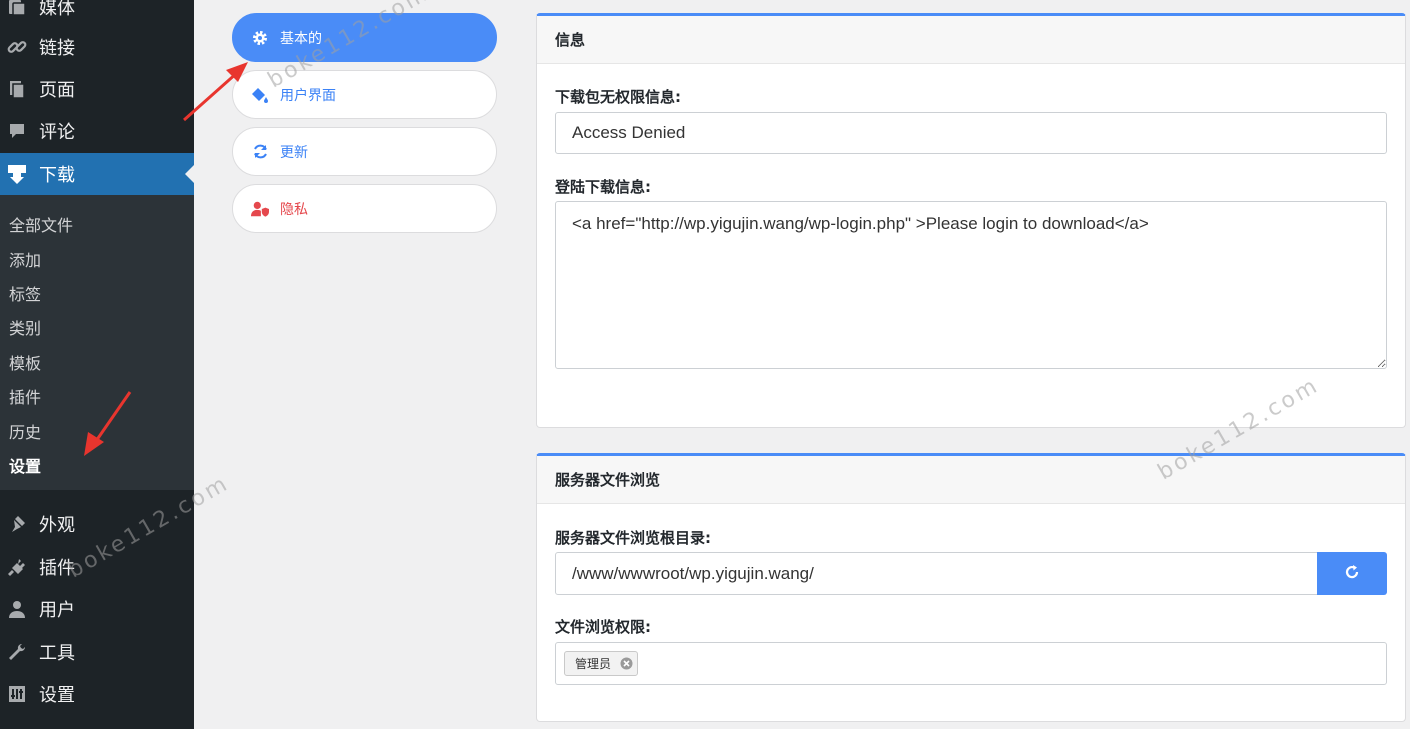  Describe the element at coordinates (17, 174) in the screenshot. I see `download-icon` at that location.